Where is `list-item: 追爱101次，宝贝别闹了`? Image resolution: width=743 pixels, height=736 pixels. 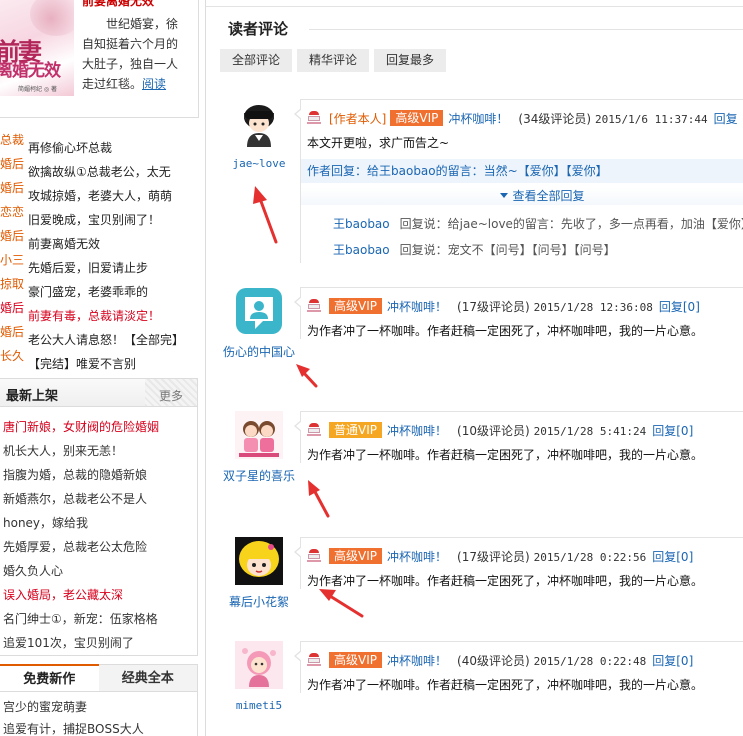 list-item: 追爱101次，宝贝别闹了 is located at coordinates (98, 643).